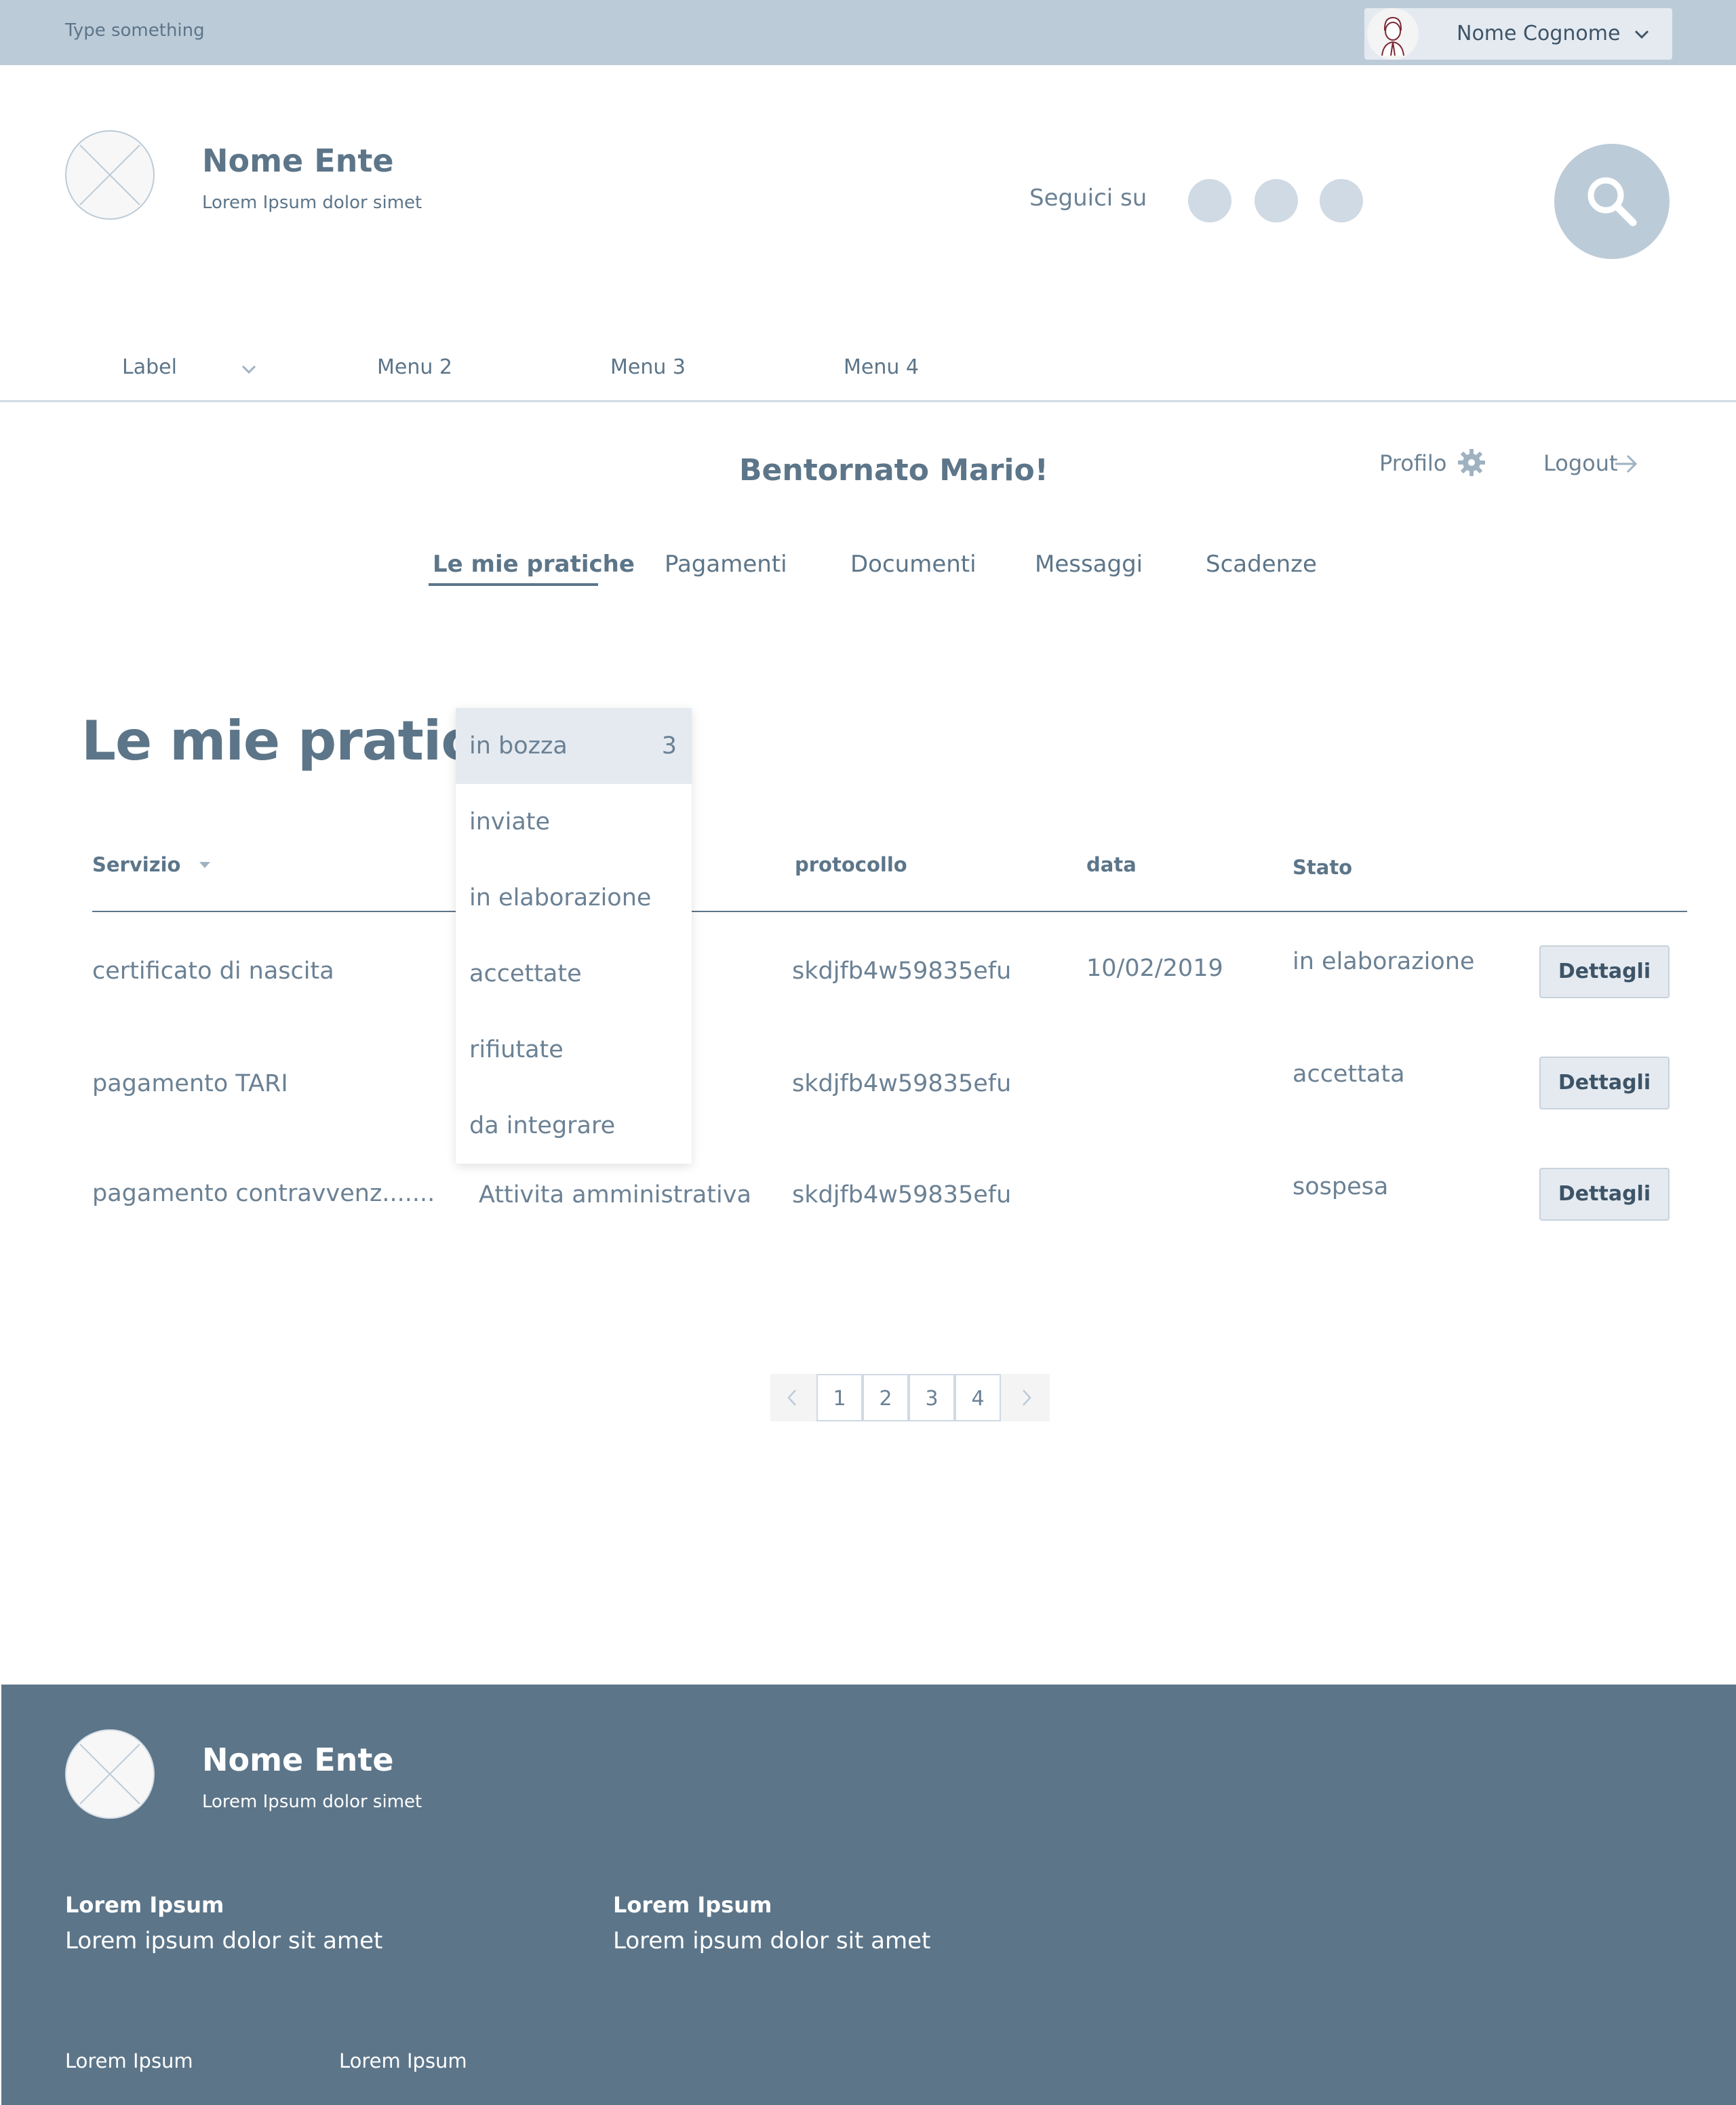 The width and height of the screenshot is (1736, 2105). What do you see at coordinates (525, 974) in the screenshot?
I see `dropdown-option-label: accettate` at bounding box center [525, 974].